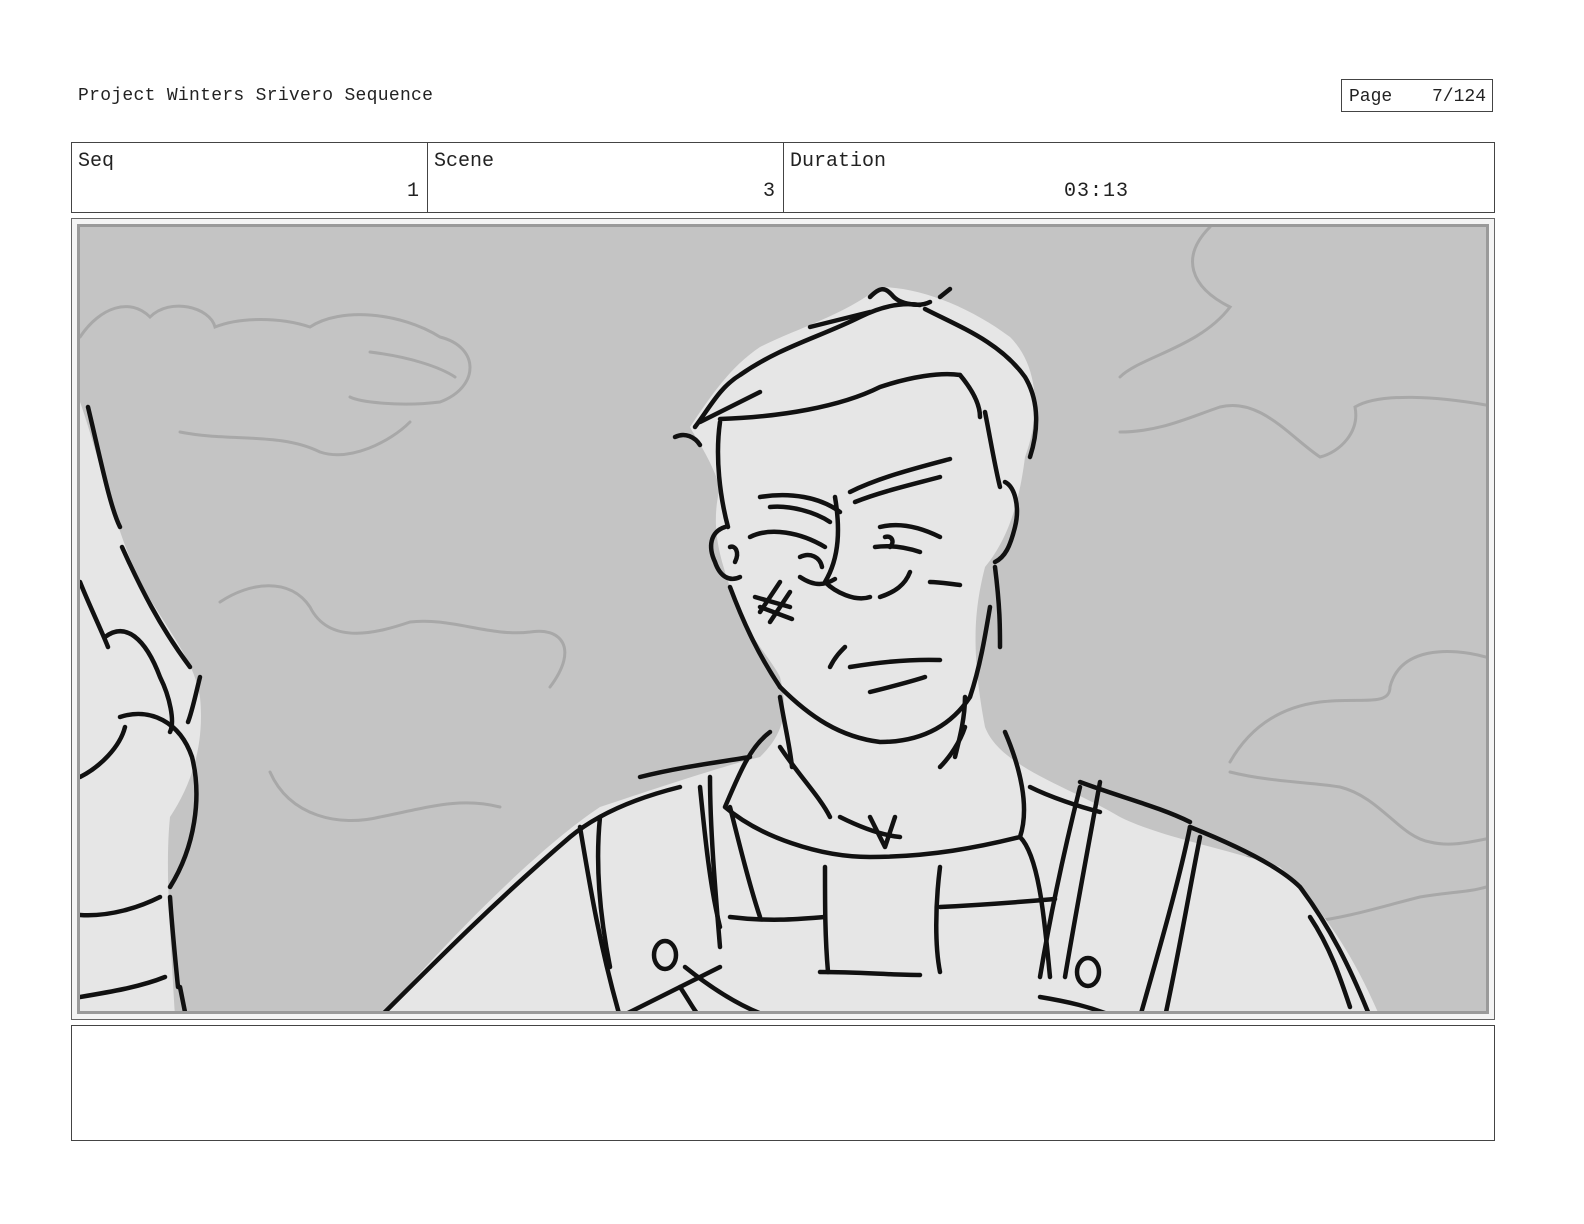 The image size is (1584, 1224). I want to click on project-title: Project Winters Srivero Sequence, so click(256, 96).